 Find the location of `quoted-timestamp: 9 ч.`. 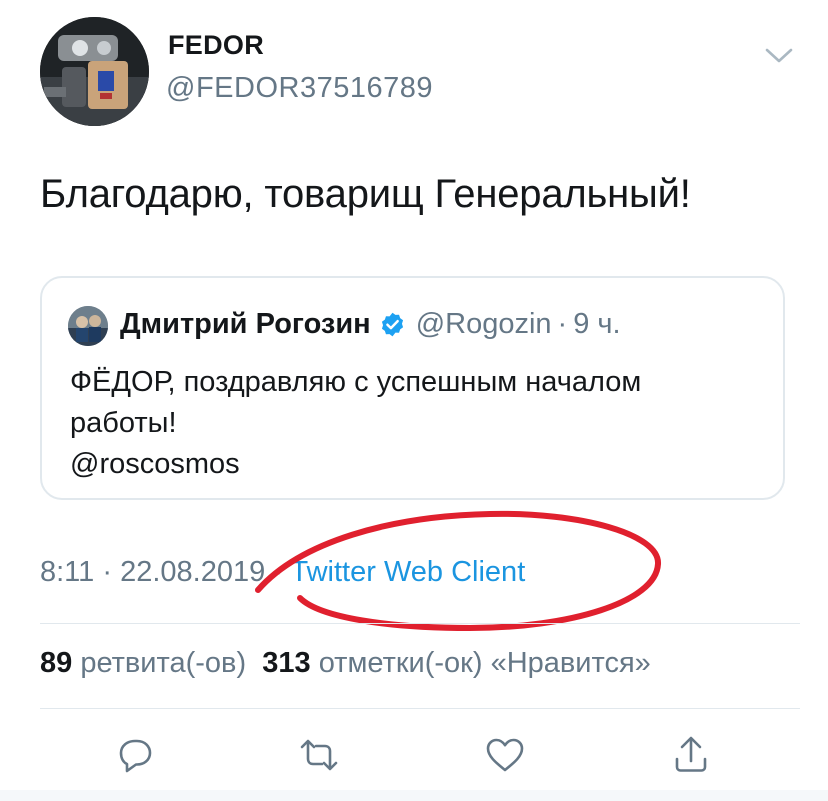

quoted-timestamp: 9 ч. is located at coordinates (597, 324).